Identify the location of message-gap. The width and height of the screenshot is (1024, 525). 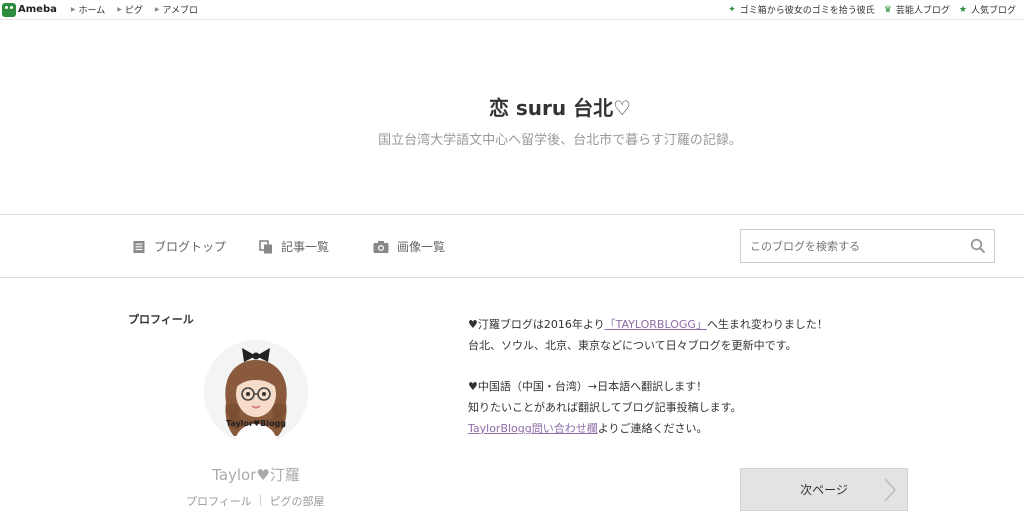
(688, 367).